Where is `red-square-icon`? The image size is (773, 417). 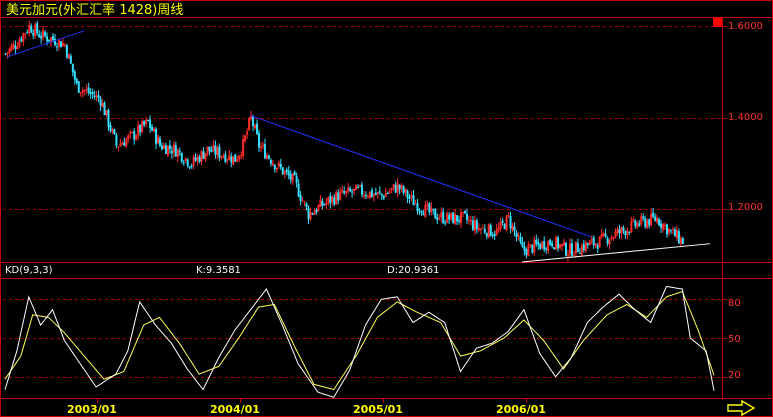 red-square-icon is located at coordinates (717, 22).